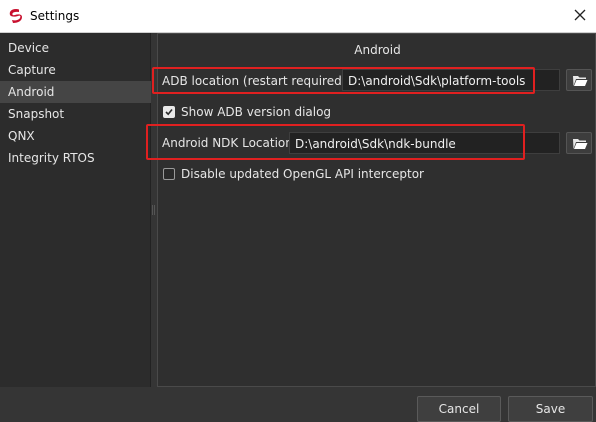 The width and height of the screenshot is (596, 422). I want to click on ndk-location-field: D:\android\Sdk\ndk-bundle, so click(424, 143).